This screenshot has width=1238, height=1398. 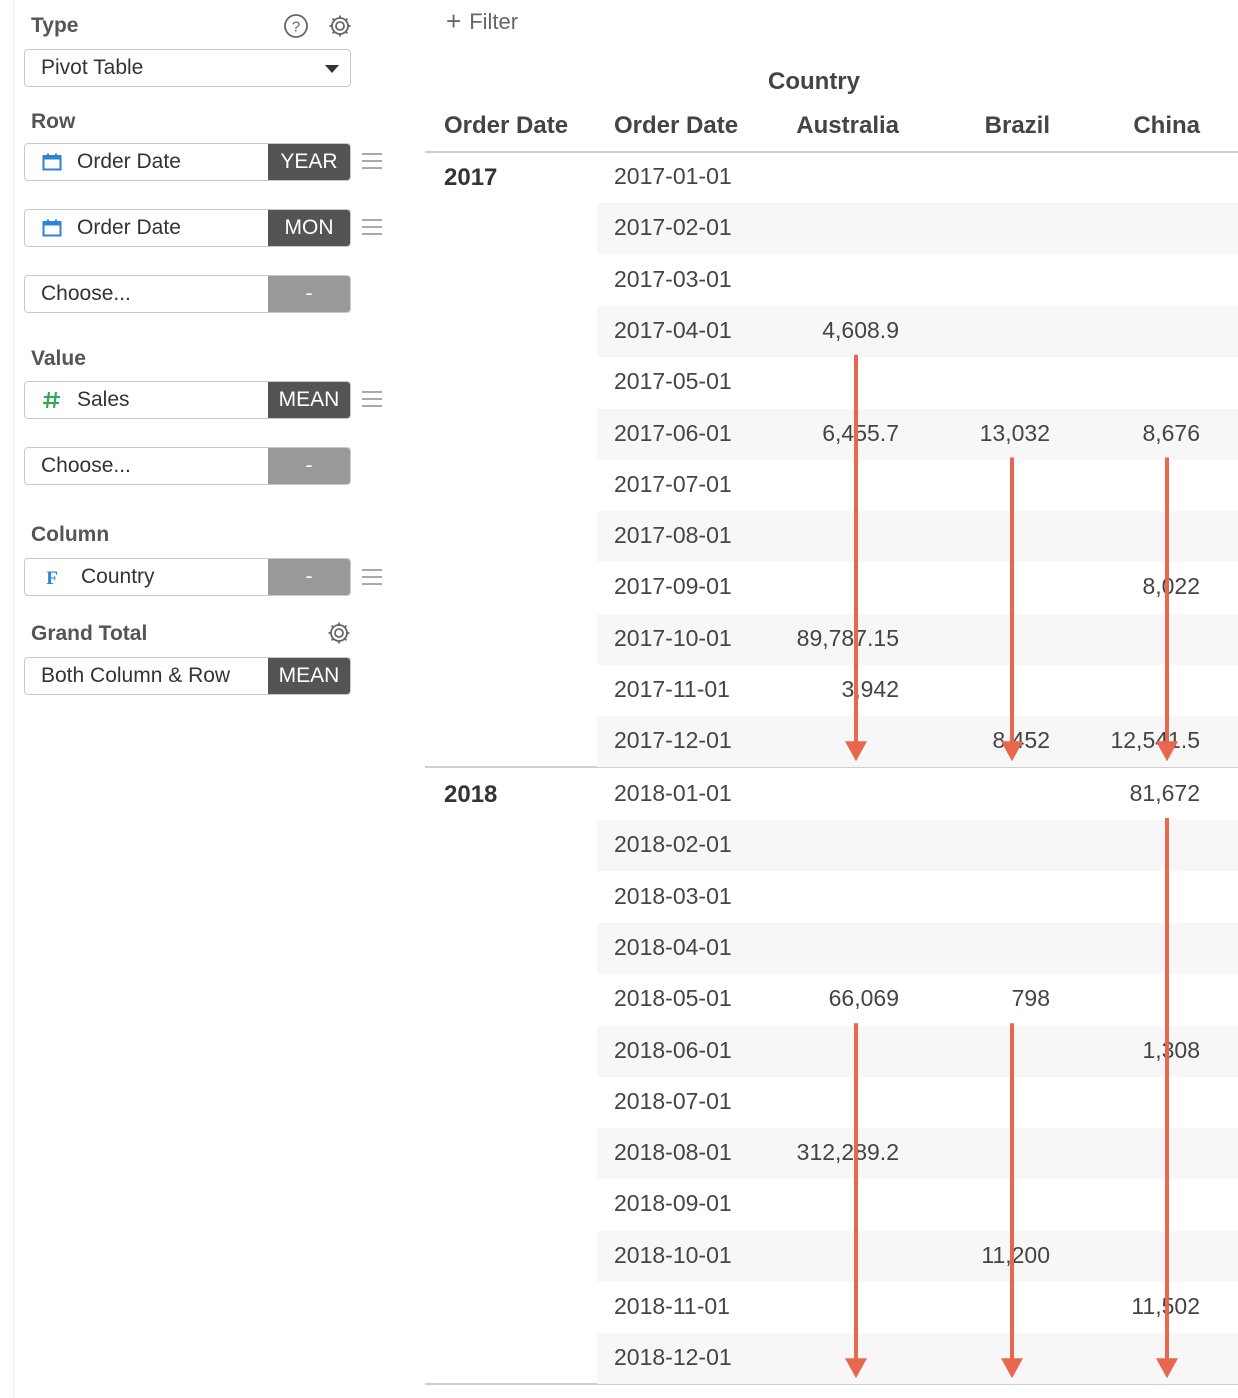 What do you see at coordinates (55, 25) in the screenshot?
I see `type-label: Type` at bounding box center [55, 25].